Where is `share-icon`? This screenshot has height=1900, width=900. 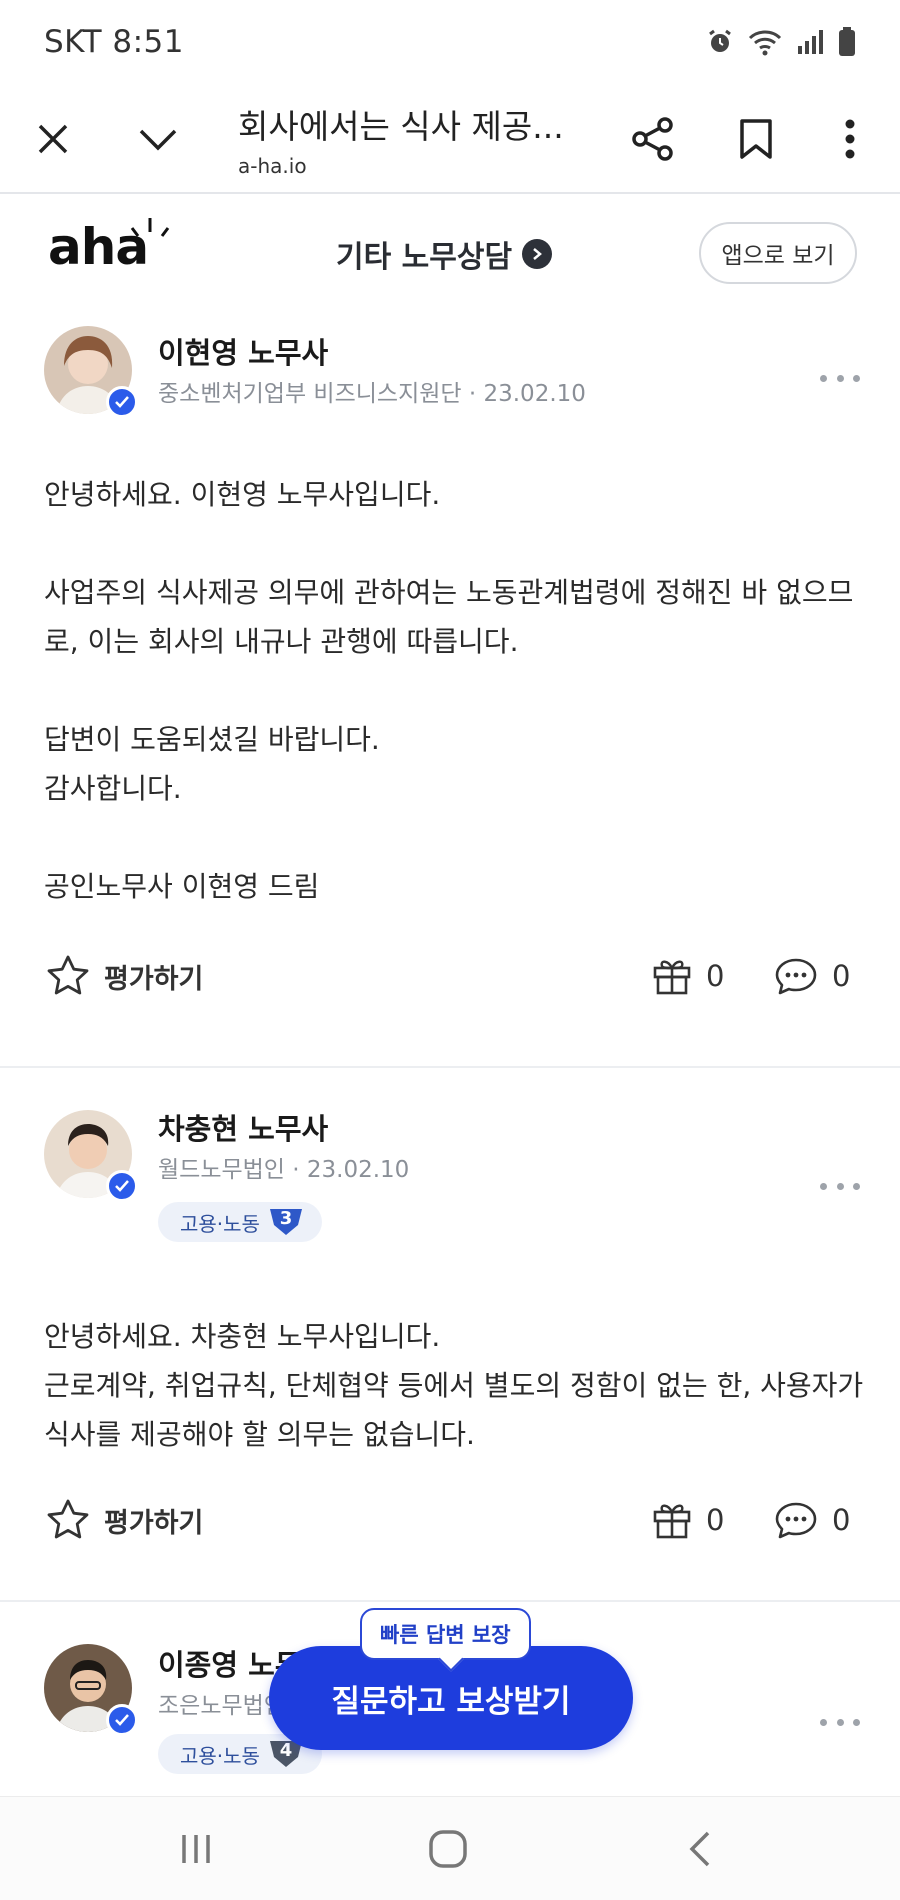 share-icon is located at coordinates (653, 139).